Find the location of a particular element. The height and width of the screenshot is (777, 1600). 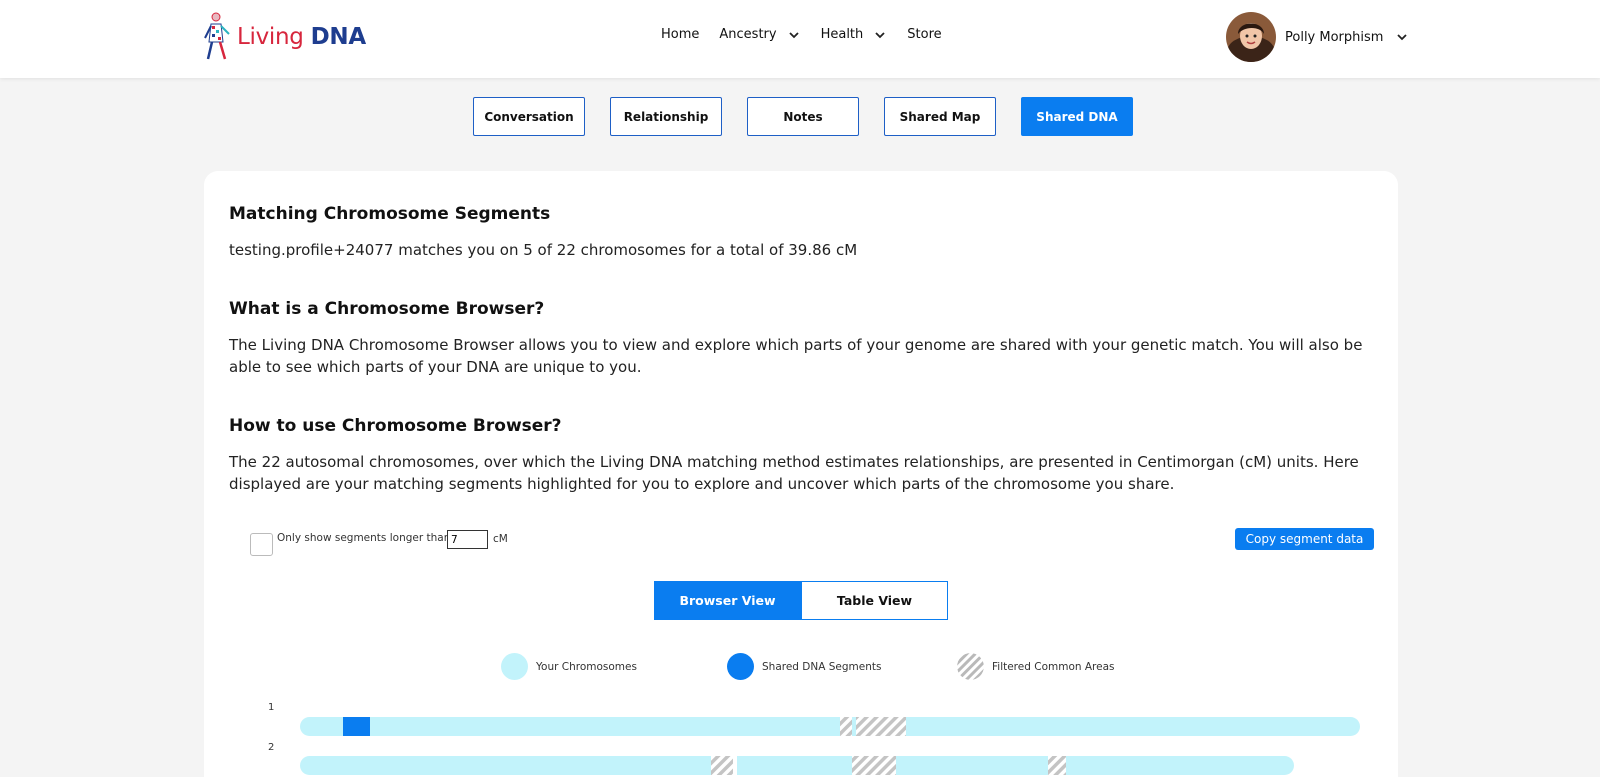

segment-length-input is located at coordinates (467, 539).